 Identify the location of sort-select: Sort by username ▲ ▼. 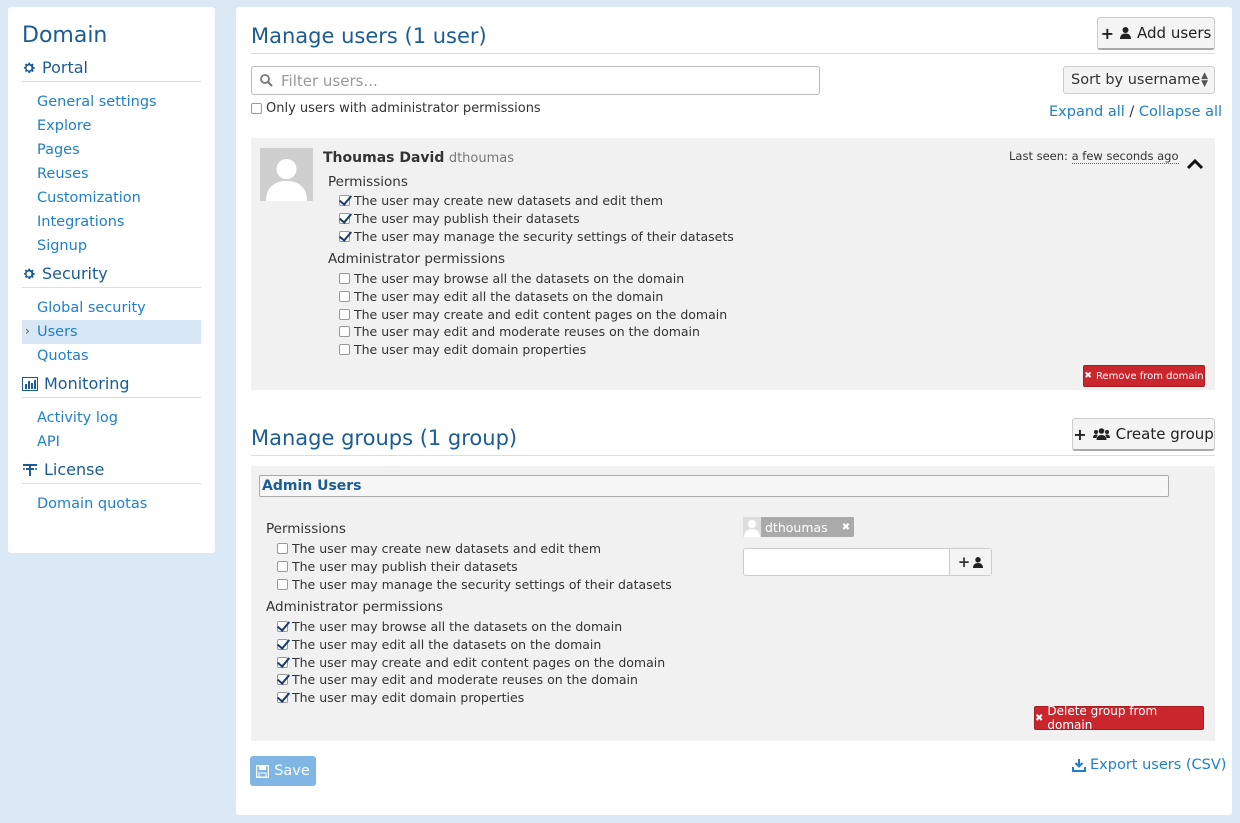
(1139, 80).